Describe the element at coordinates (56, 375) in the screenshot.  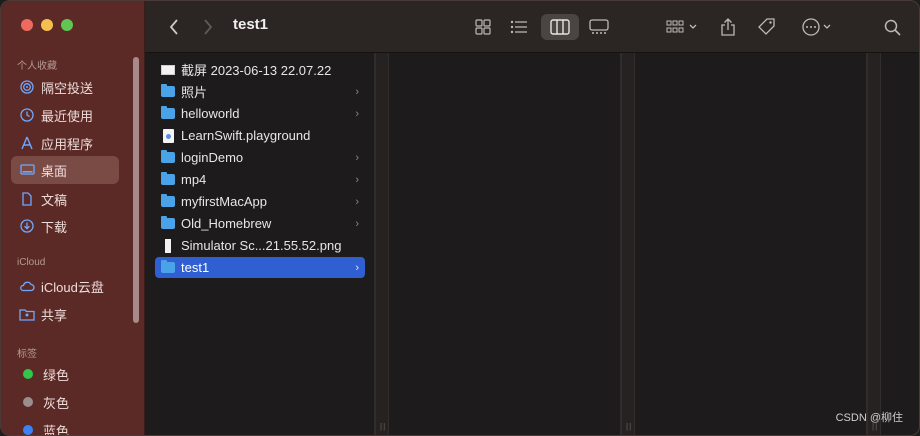
I see `sidebar-item-label: 绿色` at that location.